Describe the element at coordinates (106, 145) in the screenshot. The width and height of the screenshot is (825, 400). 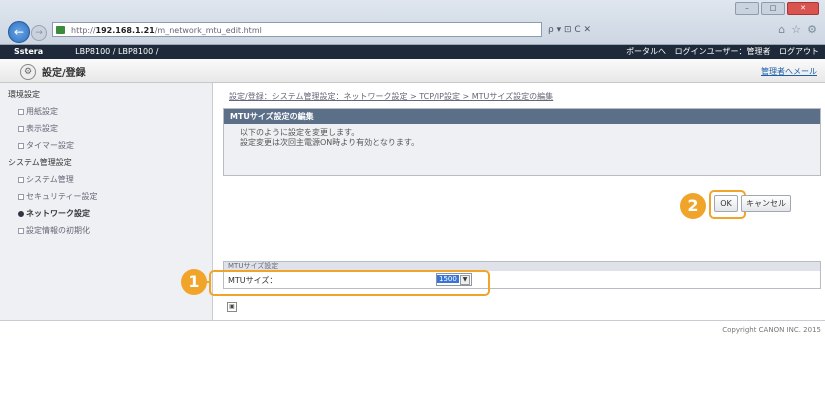
I see `sidebar-item-timer: タイマー設定` at that location.